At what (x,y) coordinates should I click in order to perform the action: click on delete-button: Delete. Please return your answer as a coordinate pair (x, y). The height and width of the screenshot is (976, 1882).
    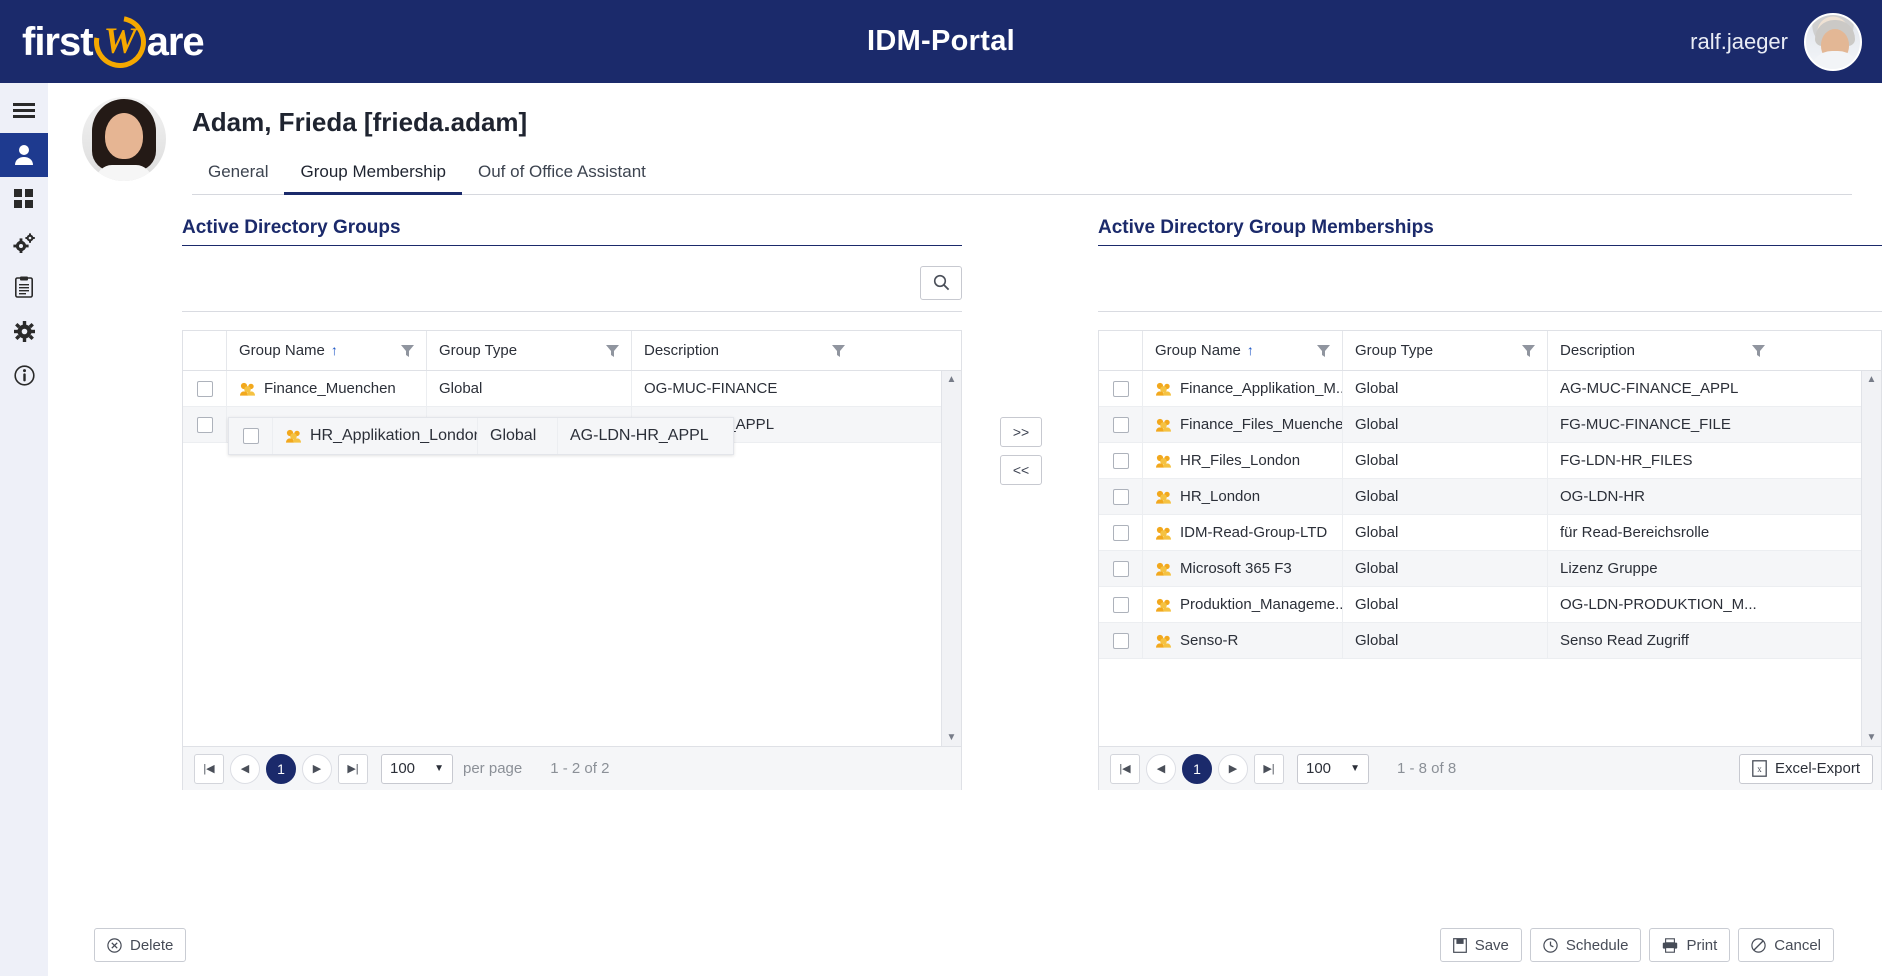
    Looking at the image, I should click on (140, 945).